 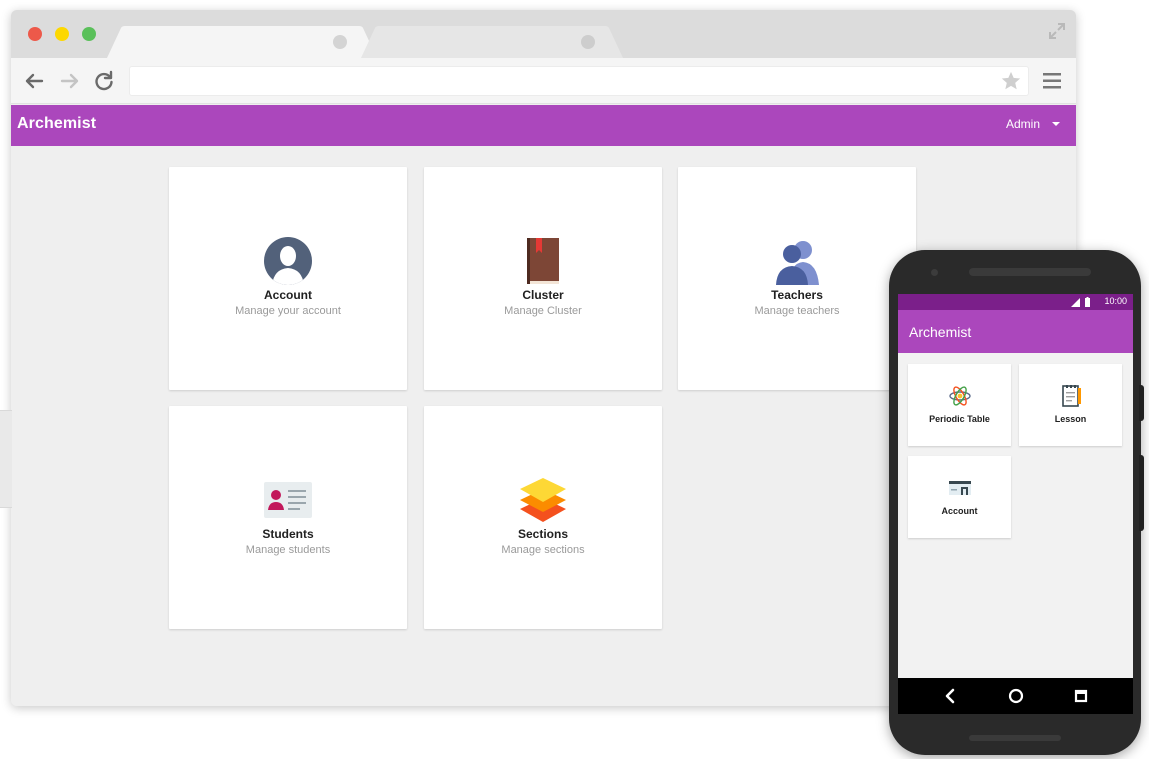 I want to click on caret-down-icon, so click(x=1056, y=124).